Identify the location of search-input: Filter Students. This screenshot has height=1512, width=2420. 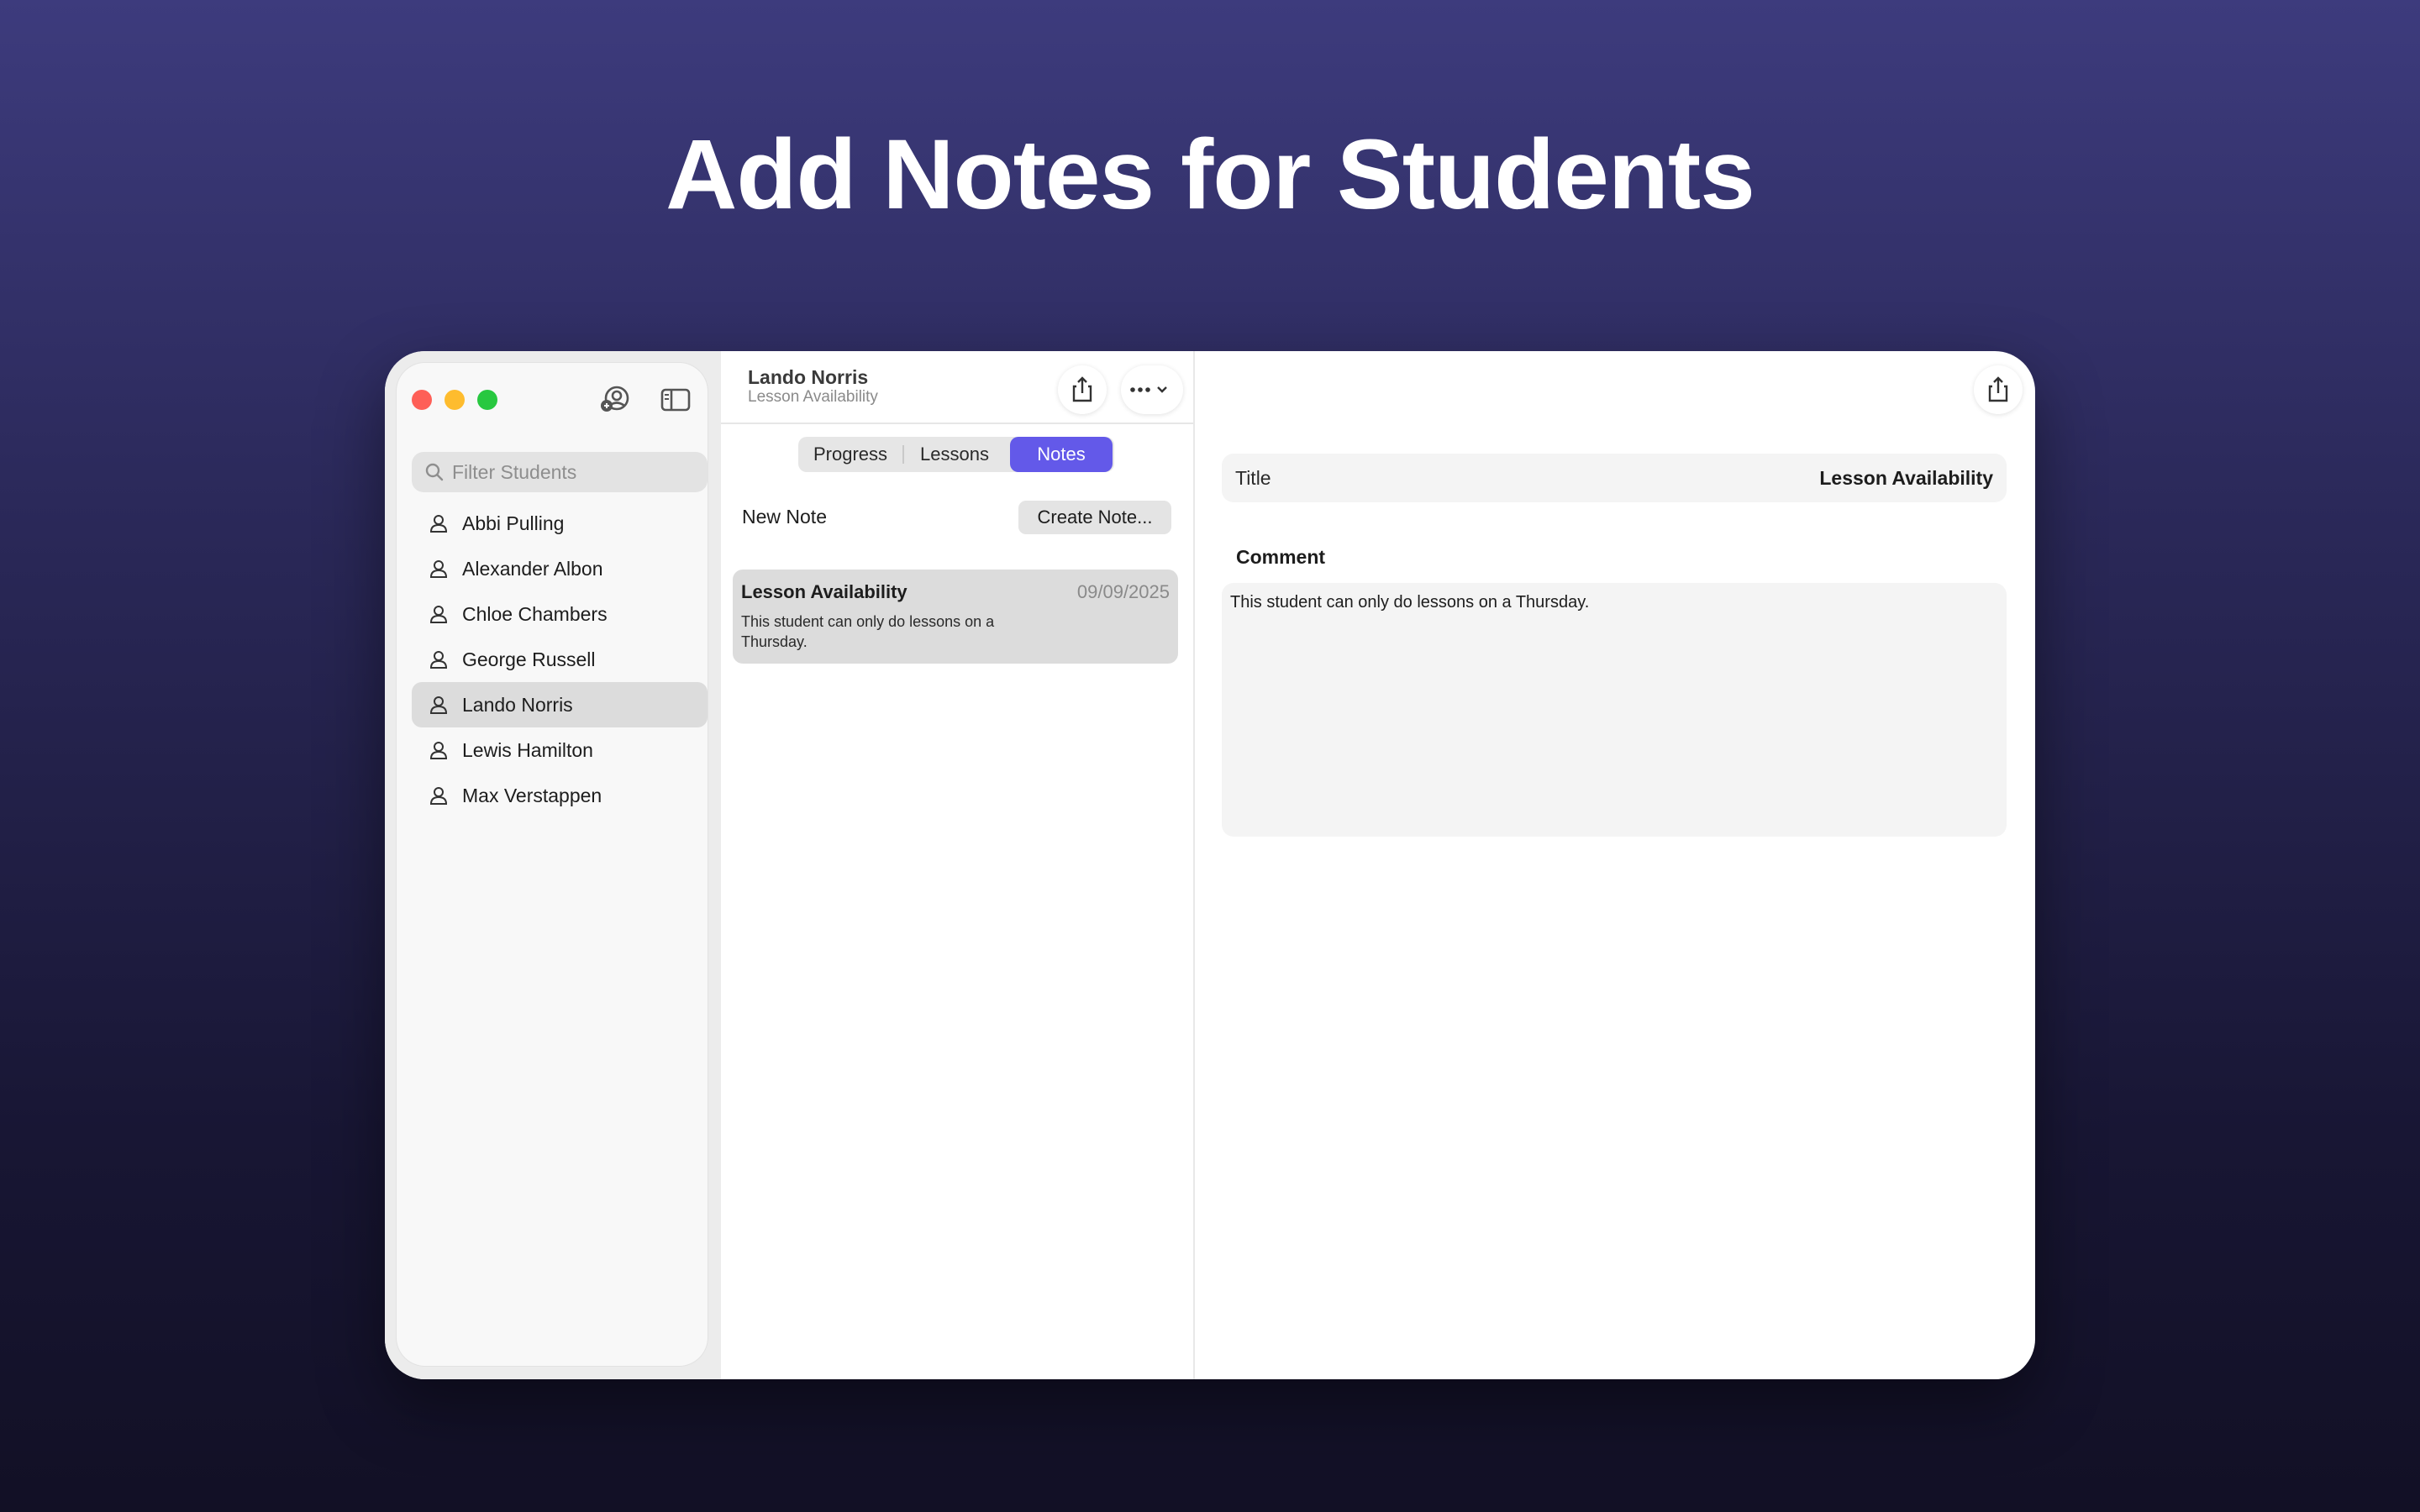
(560, 472).